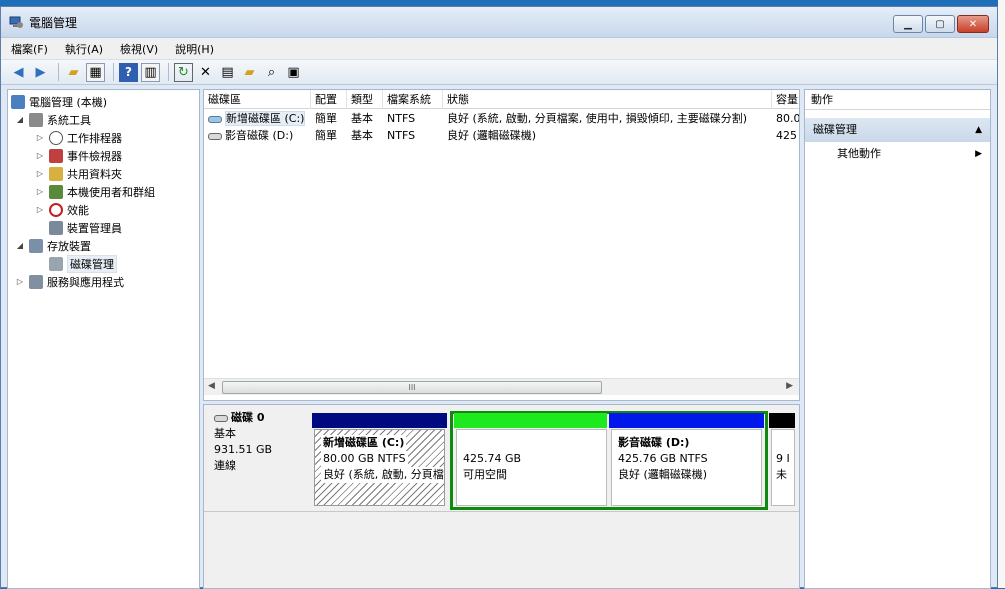 The width and height of the screenshot is (1005, 589). I want to click on services-icon, so click(36, 281).